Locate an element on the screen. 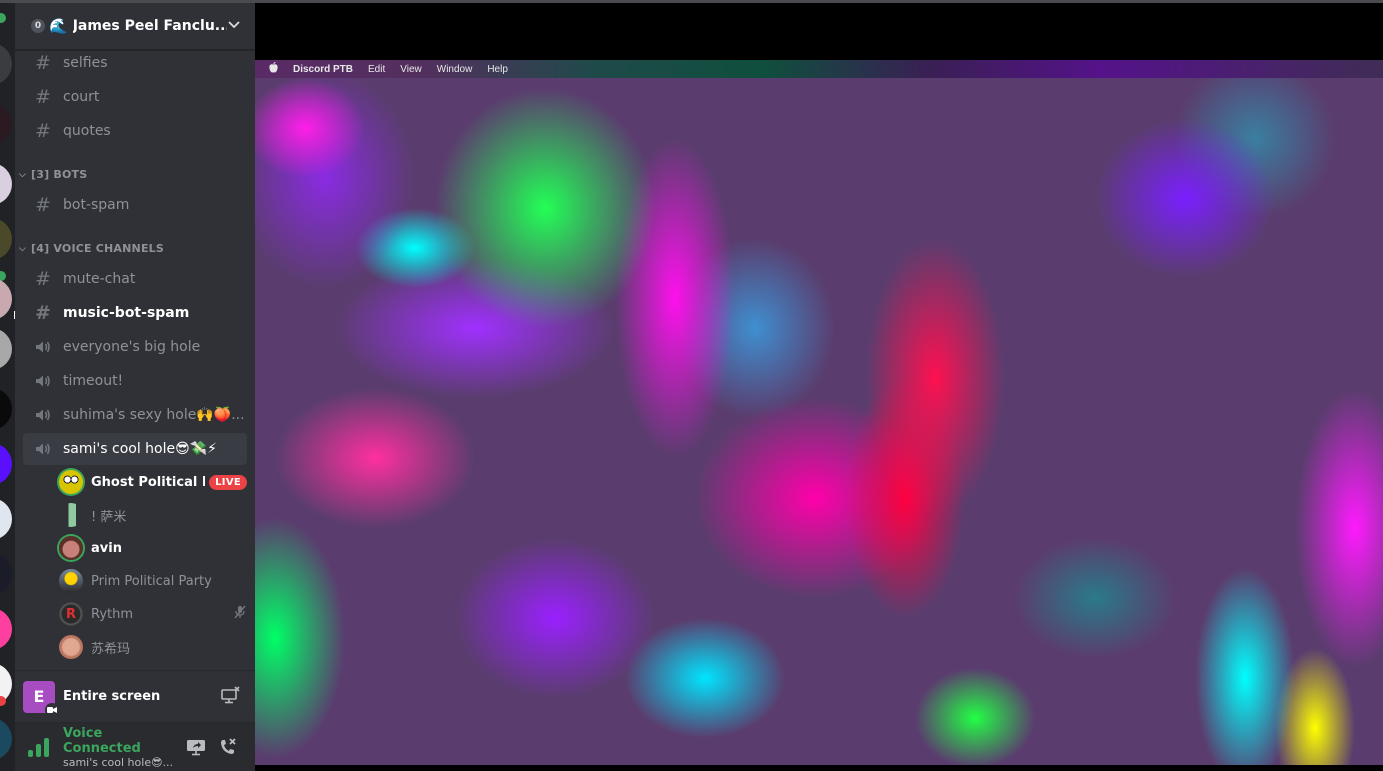 Image resolution: width=1383 pixels, height=771 pixels. server-rail is located at coordinates (7, 387).